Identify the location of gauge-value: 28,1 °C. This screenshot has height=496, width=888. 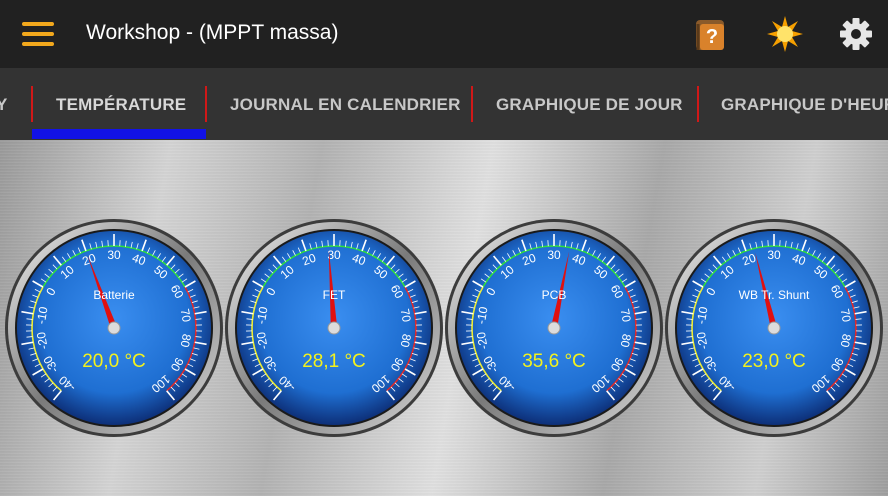
(334, 361).